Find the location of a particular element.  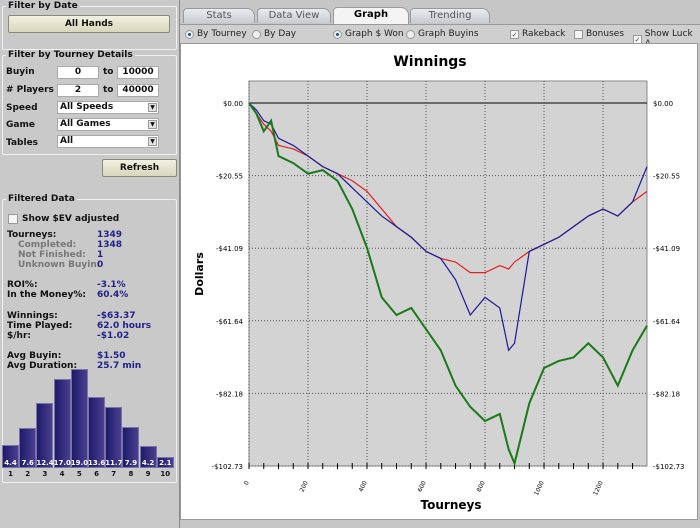

players-label: # Players is located at coordinates (30, 90).